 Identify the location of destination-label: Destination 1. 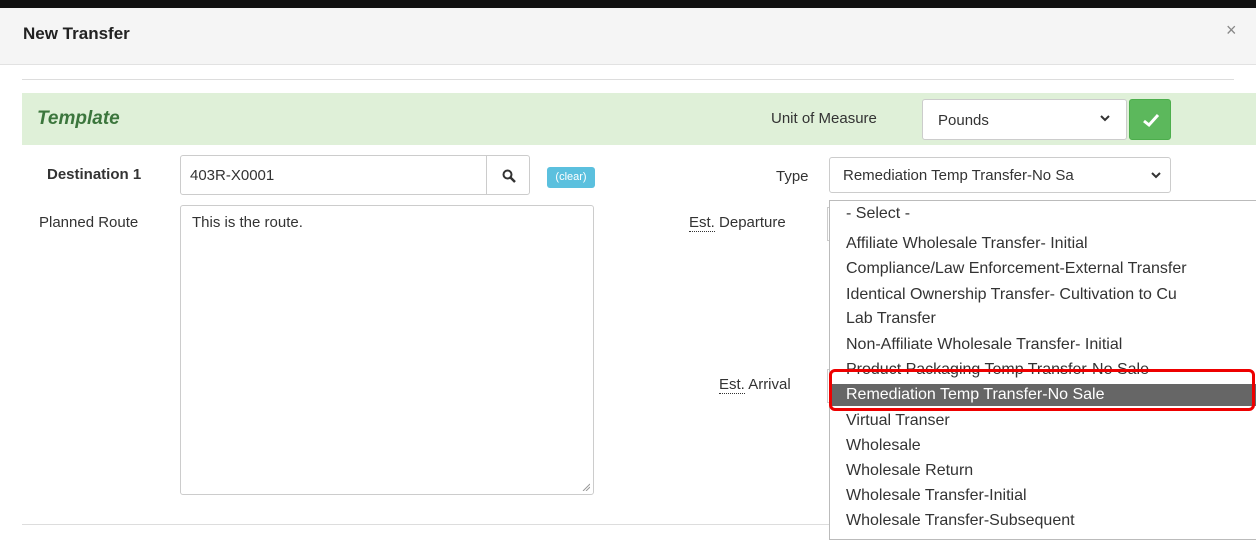
(94, 174).